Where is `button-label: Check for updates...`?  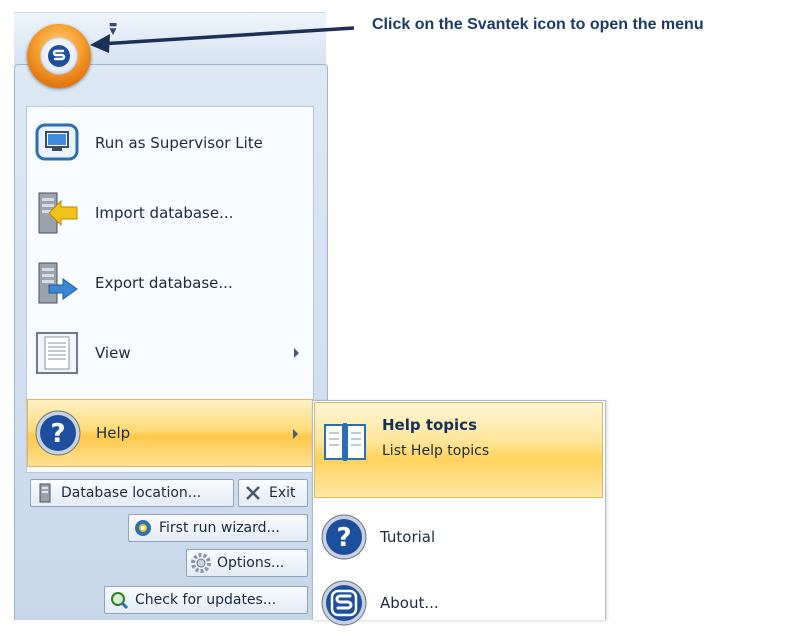 button-label: Check for updates... is located at coordinates (206, 600).